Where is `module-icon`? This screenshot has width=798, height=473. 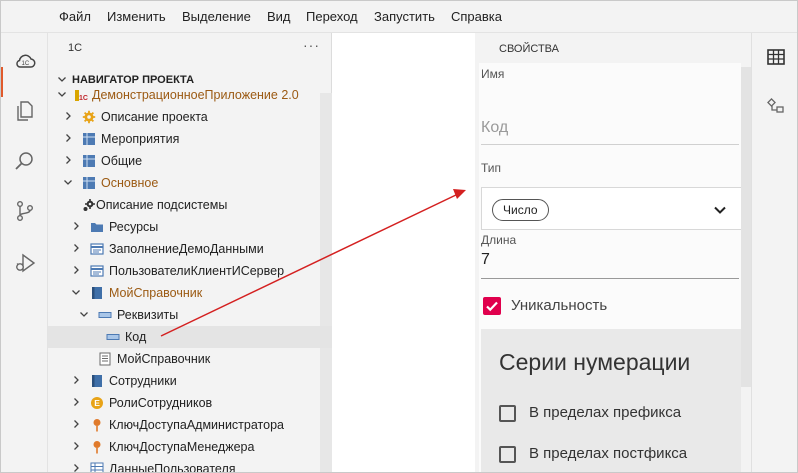
module-icon is located at coordinates (97, 271).